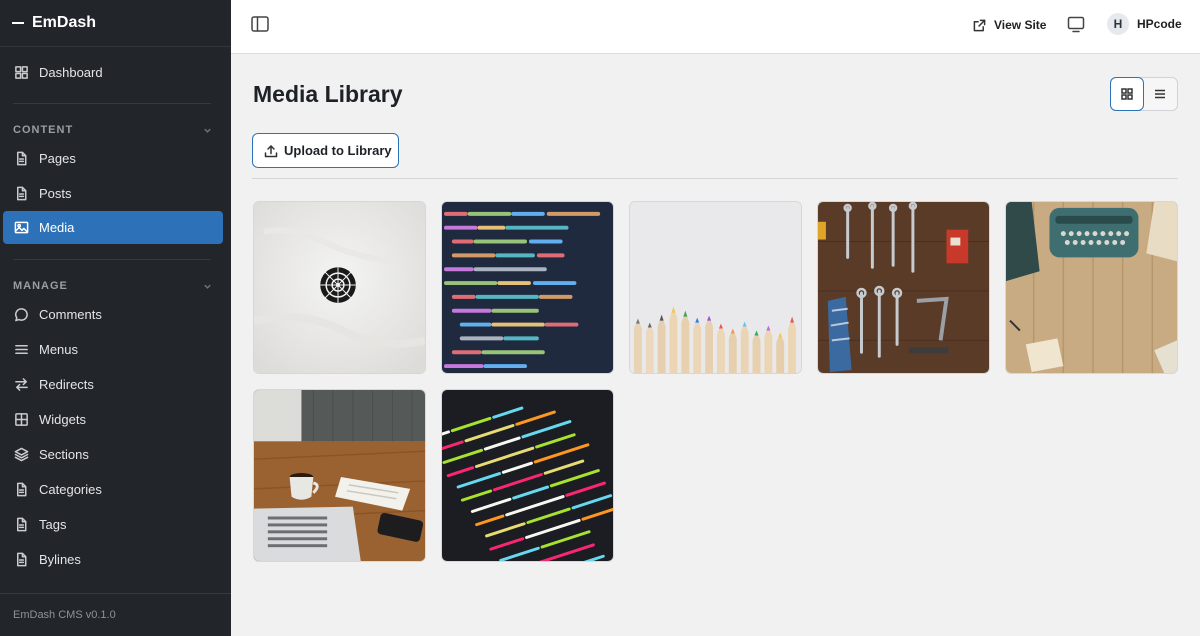  Describe the element at coordinates (60, 559) in the screenshot. I see `sidebar-item-label: Bylines` at that location.